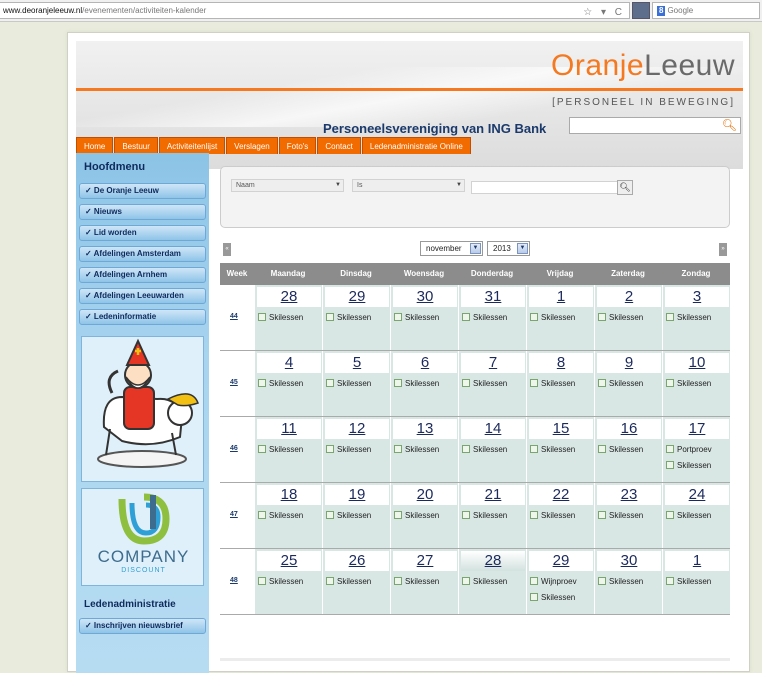  Describe the element at coordinates (561, 429) in the screenshot. I see `day-number-link: 15` at that location.